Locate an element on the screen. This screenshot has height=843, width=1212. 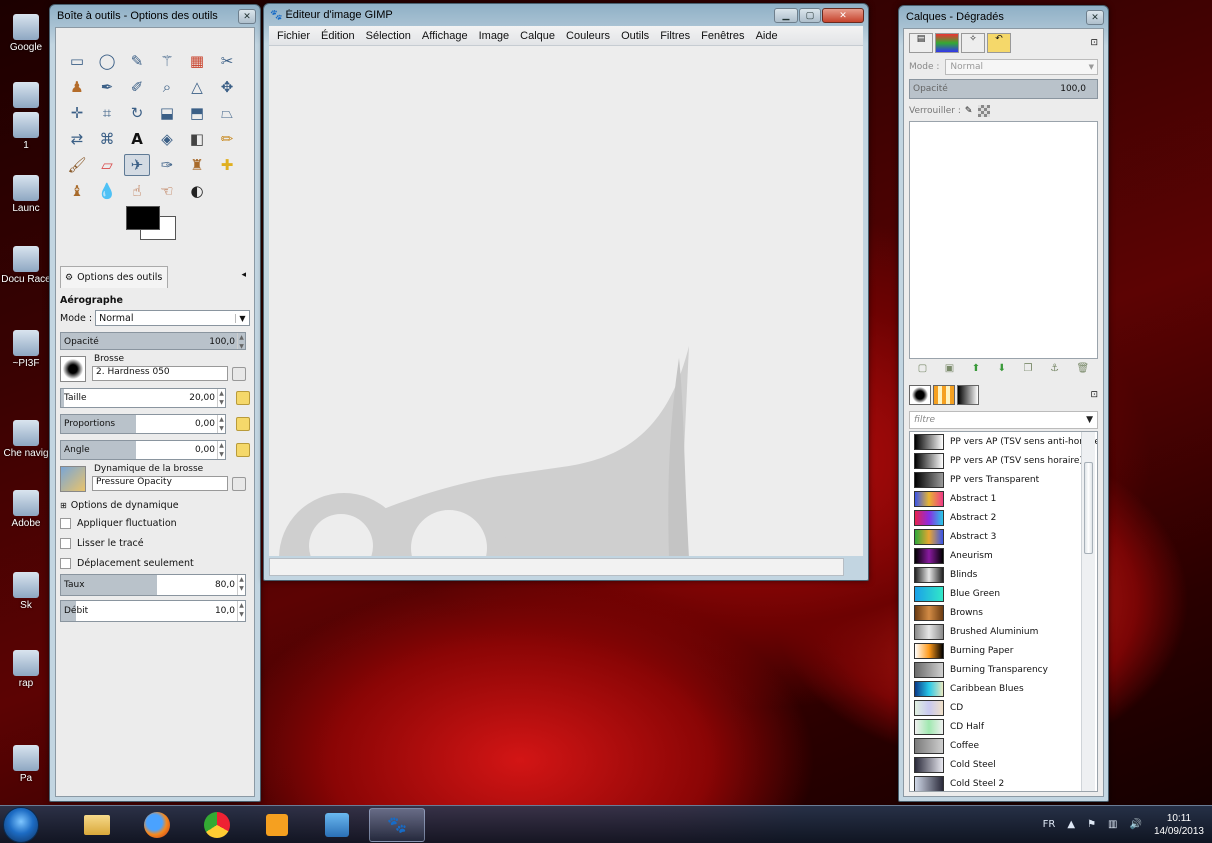
gradient-item: PP vers Transparent is located at coordinates (1003, 479).